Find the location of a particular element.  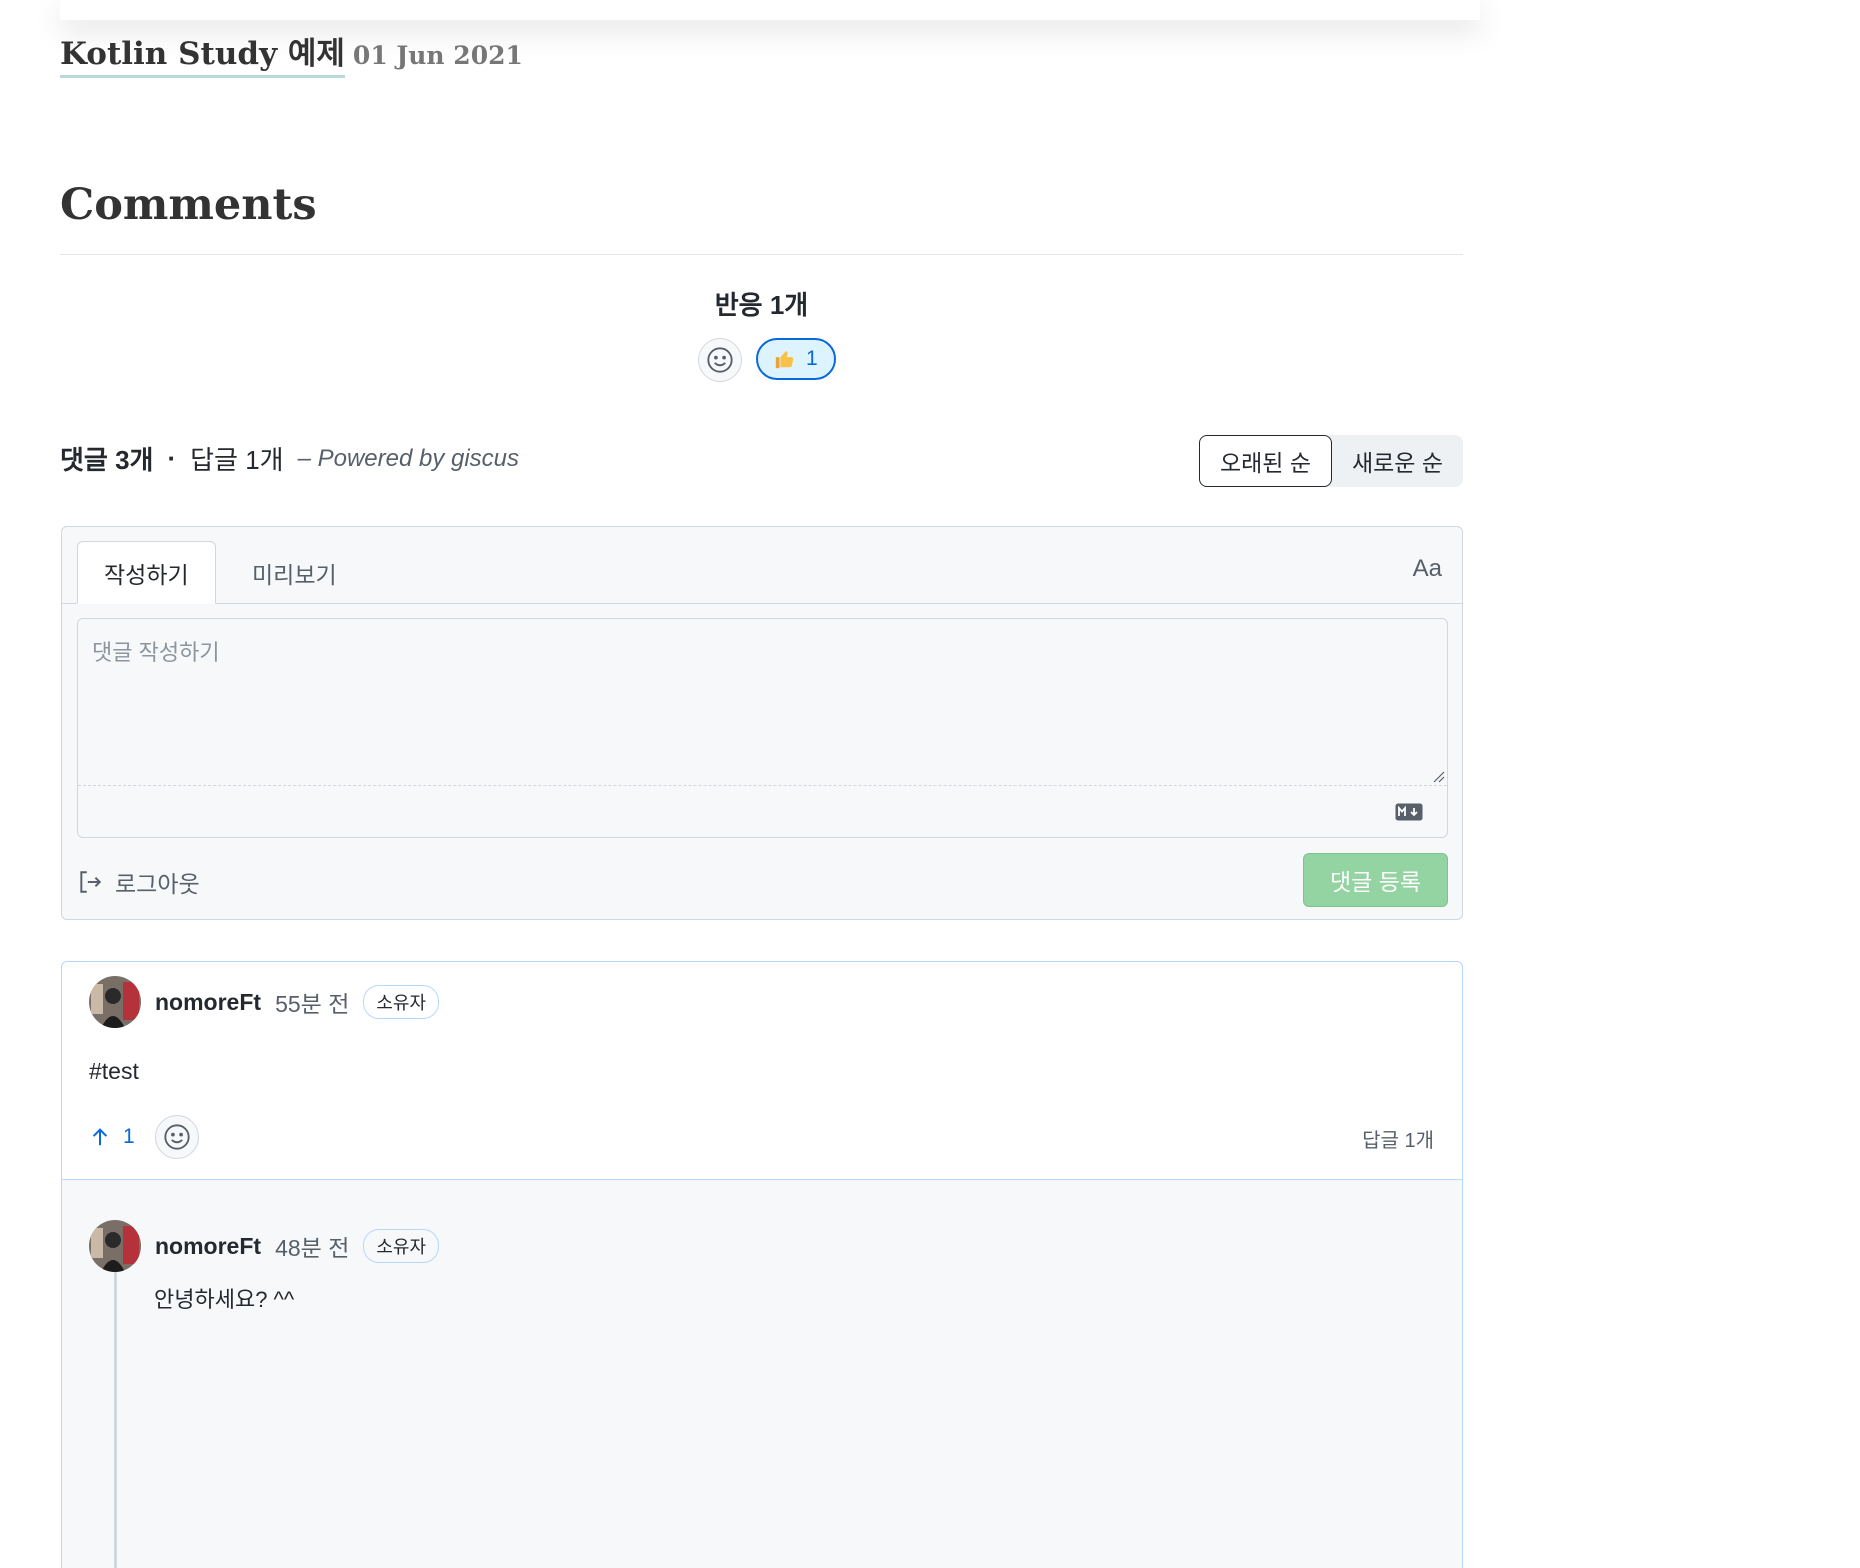

upvote-button: 1 is located at coordinates (112, 1137).